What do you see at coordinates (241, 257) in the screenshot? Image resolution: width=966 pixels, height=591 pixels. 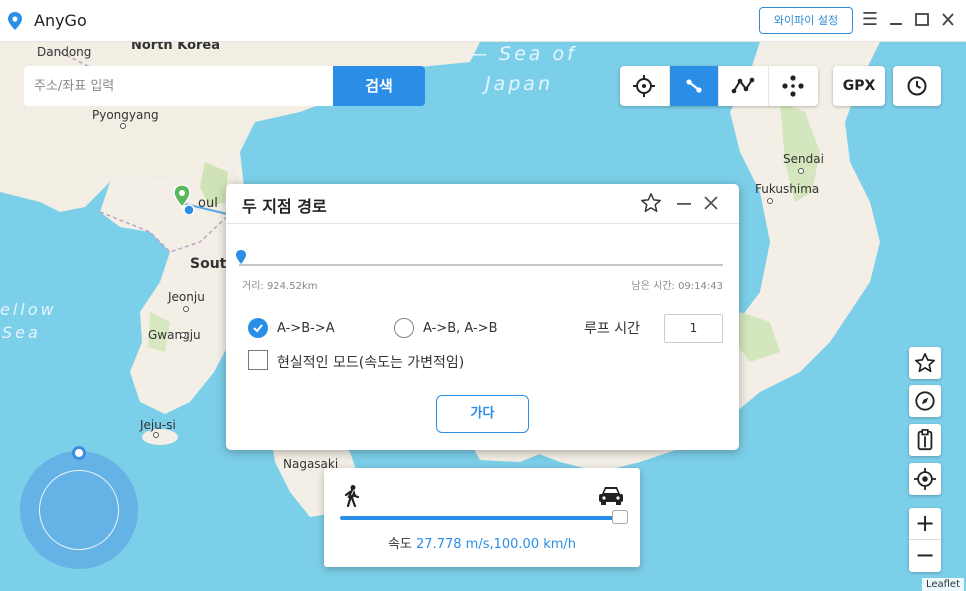 I see `route-progress-marker-icon` at bounding box center [241, 257].